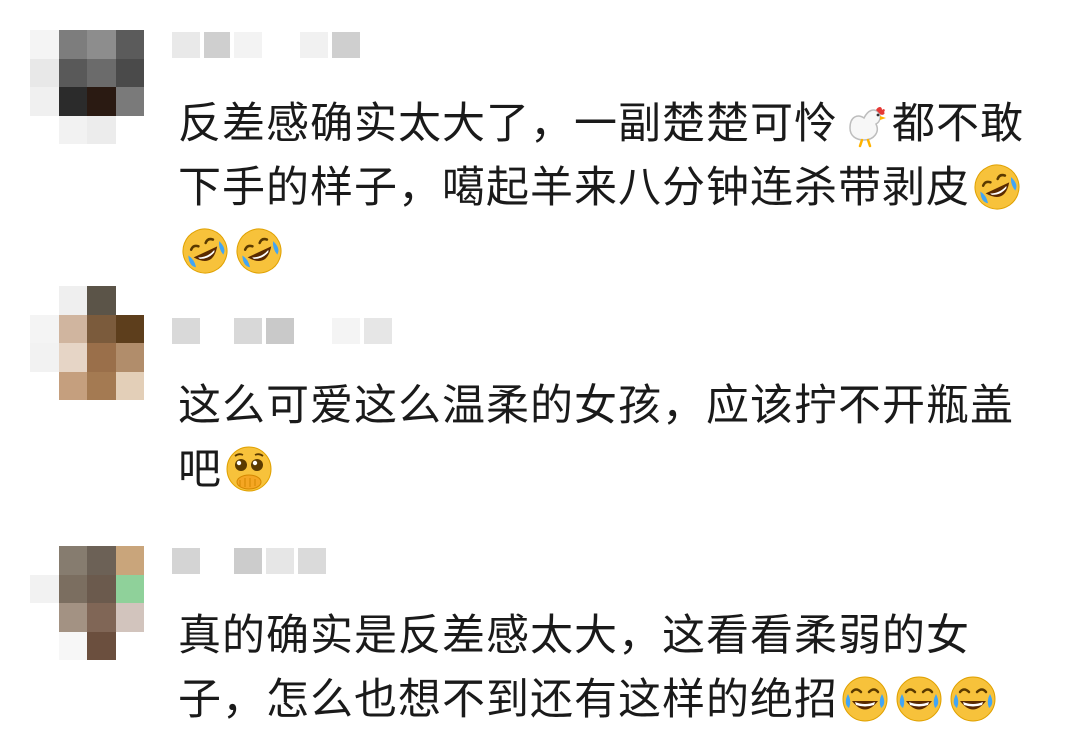 The width and height of the screenshot is (1080, 750). Describe the element at coordinates (596, 438) in the screenshot. I see `comment-text-segment: 这么可爱这么温柔的女孩，应该拧不开瓶盖吧` at that location.